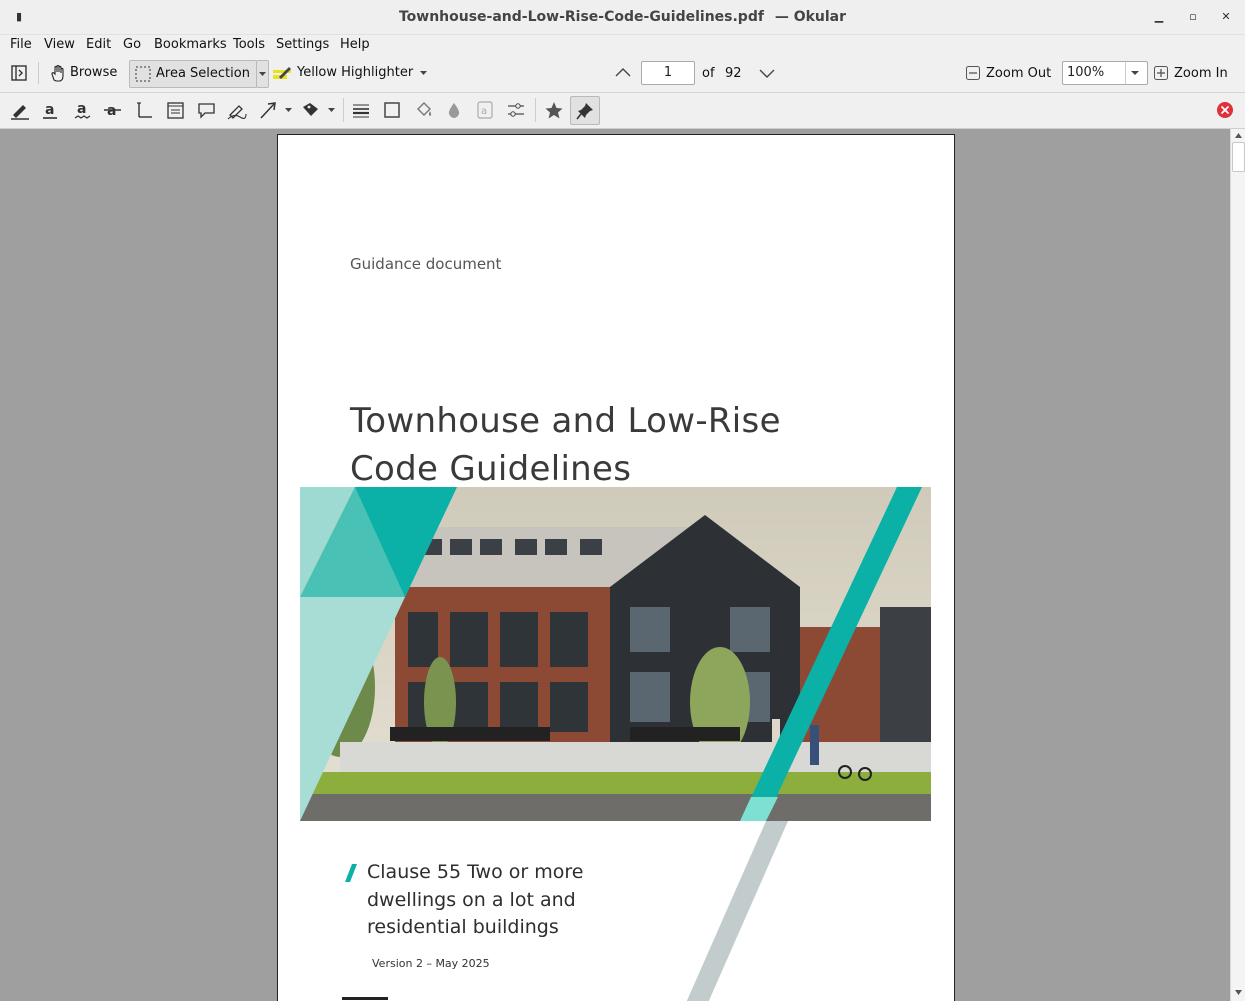 This screenshot has height=1001, width=1245. Describe the element at coordinates (463, 927) in the screenshot. I see `subtitle-line-3: residential buildings` at that location.